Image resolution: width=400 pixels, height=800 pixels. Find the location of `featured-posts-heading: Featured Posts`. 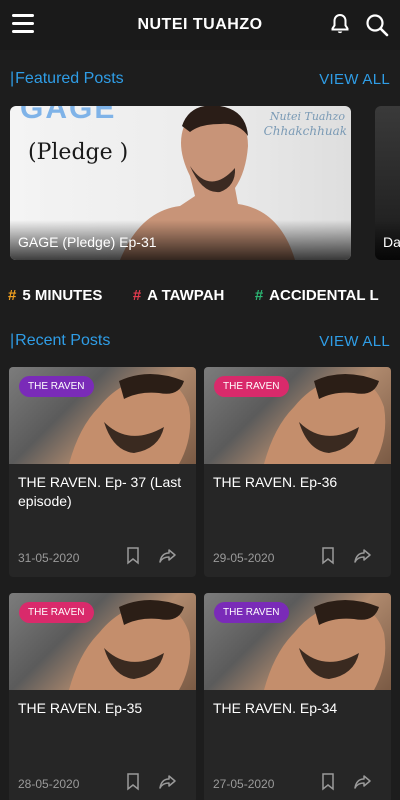

featured-posts-heading: Featured Posts is located at coordinates (67, 79).